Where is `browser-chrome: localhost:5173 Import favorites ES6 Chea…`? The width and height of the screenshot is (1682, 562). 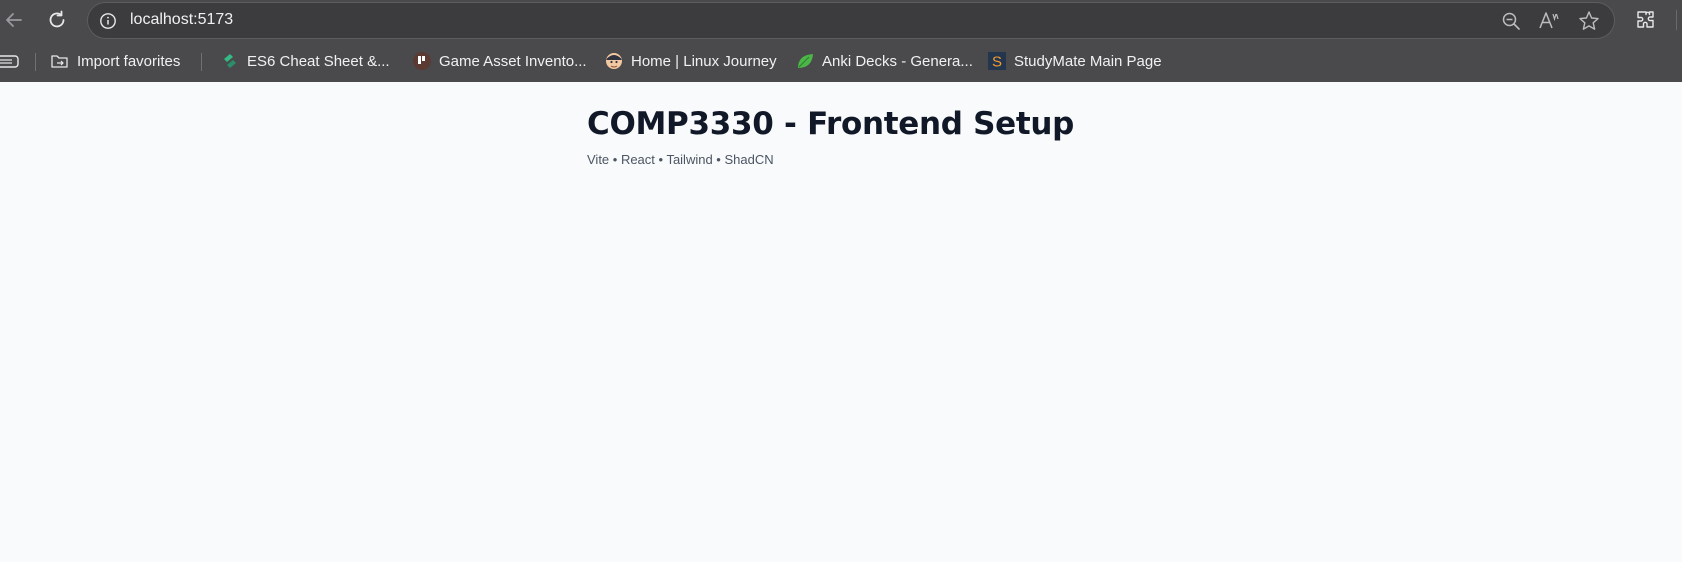 browser-chrome: localhost:5173 Import favorites ES6 Chea… is located at coordinates (841, 41).